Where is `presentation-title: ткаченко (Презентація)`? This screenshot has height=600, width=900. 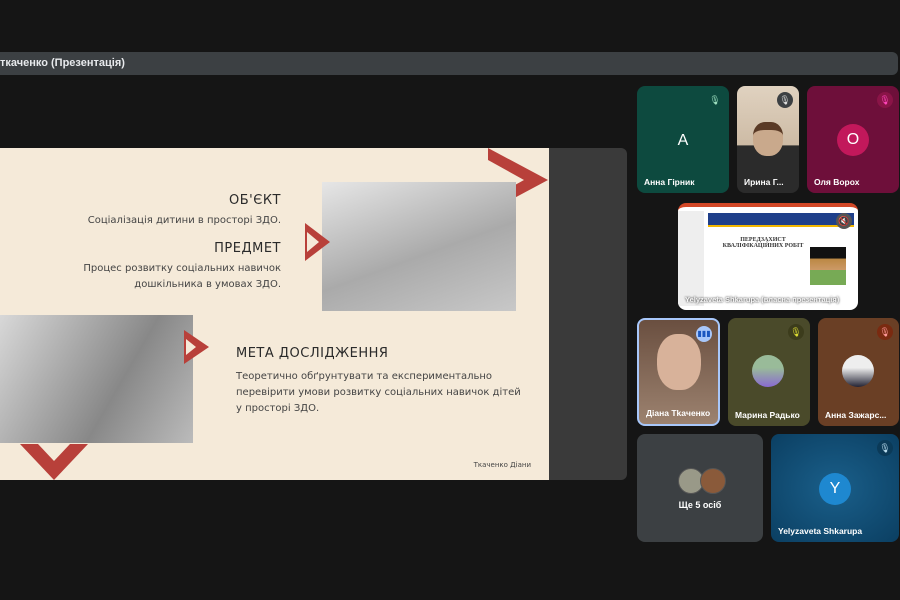
presentation-title: ткаченко (Презентація) is located at coordinates (62, 63).